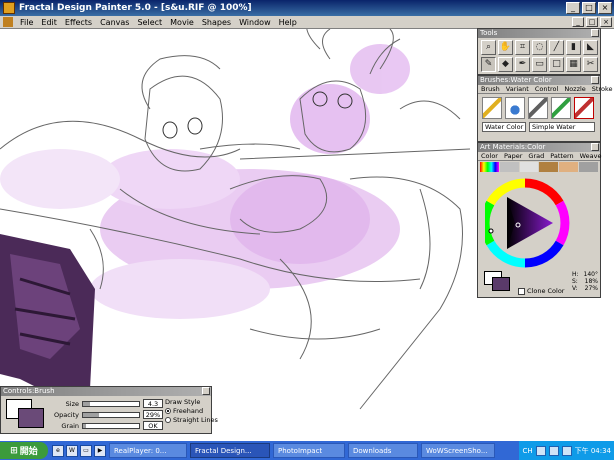  I want to click on pen-icon: ✒, so click(522, 64).